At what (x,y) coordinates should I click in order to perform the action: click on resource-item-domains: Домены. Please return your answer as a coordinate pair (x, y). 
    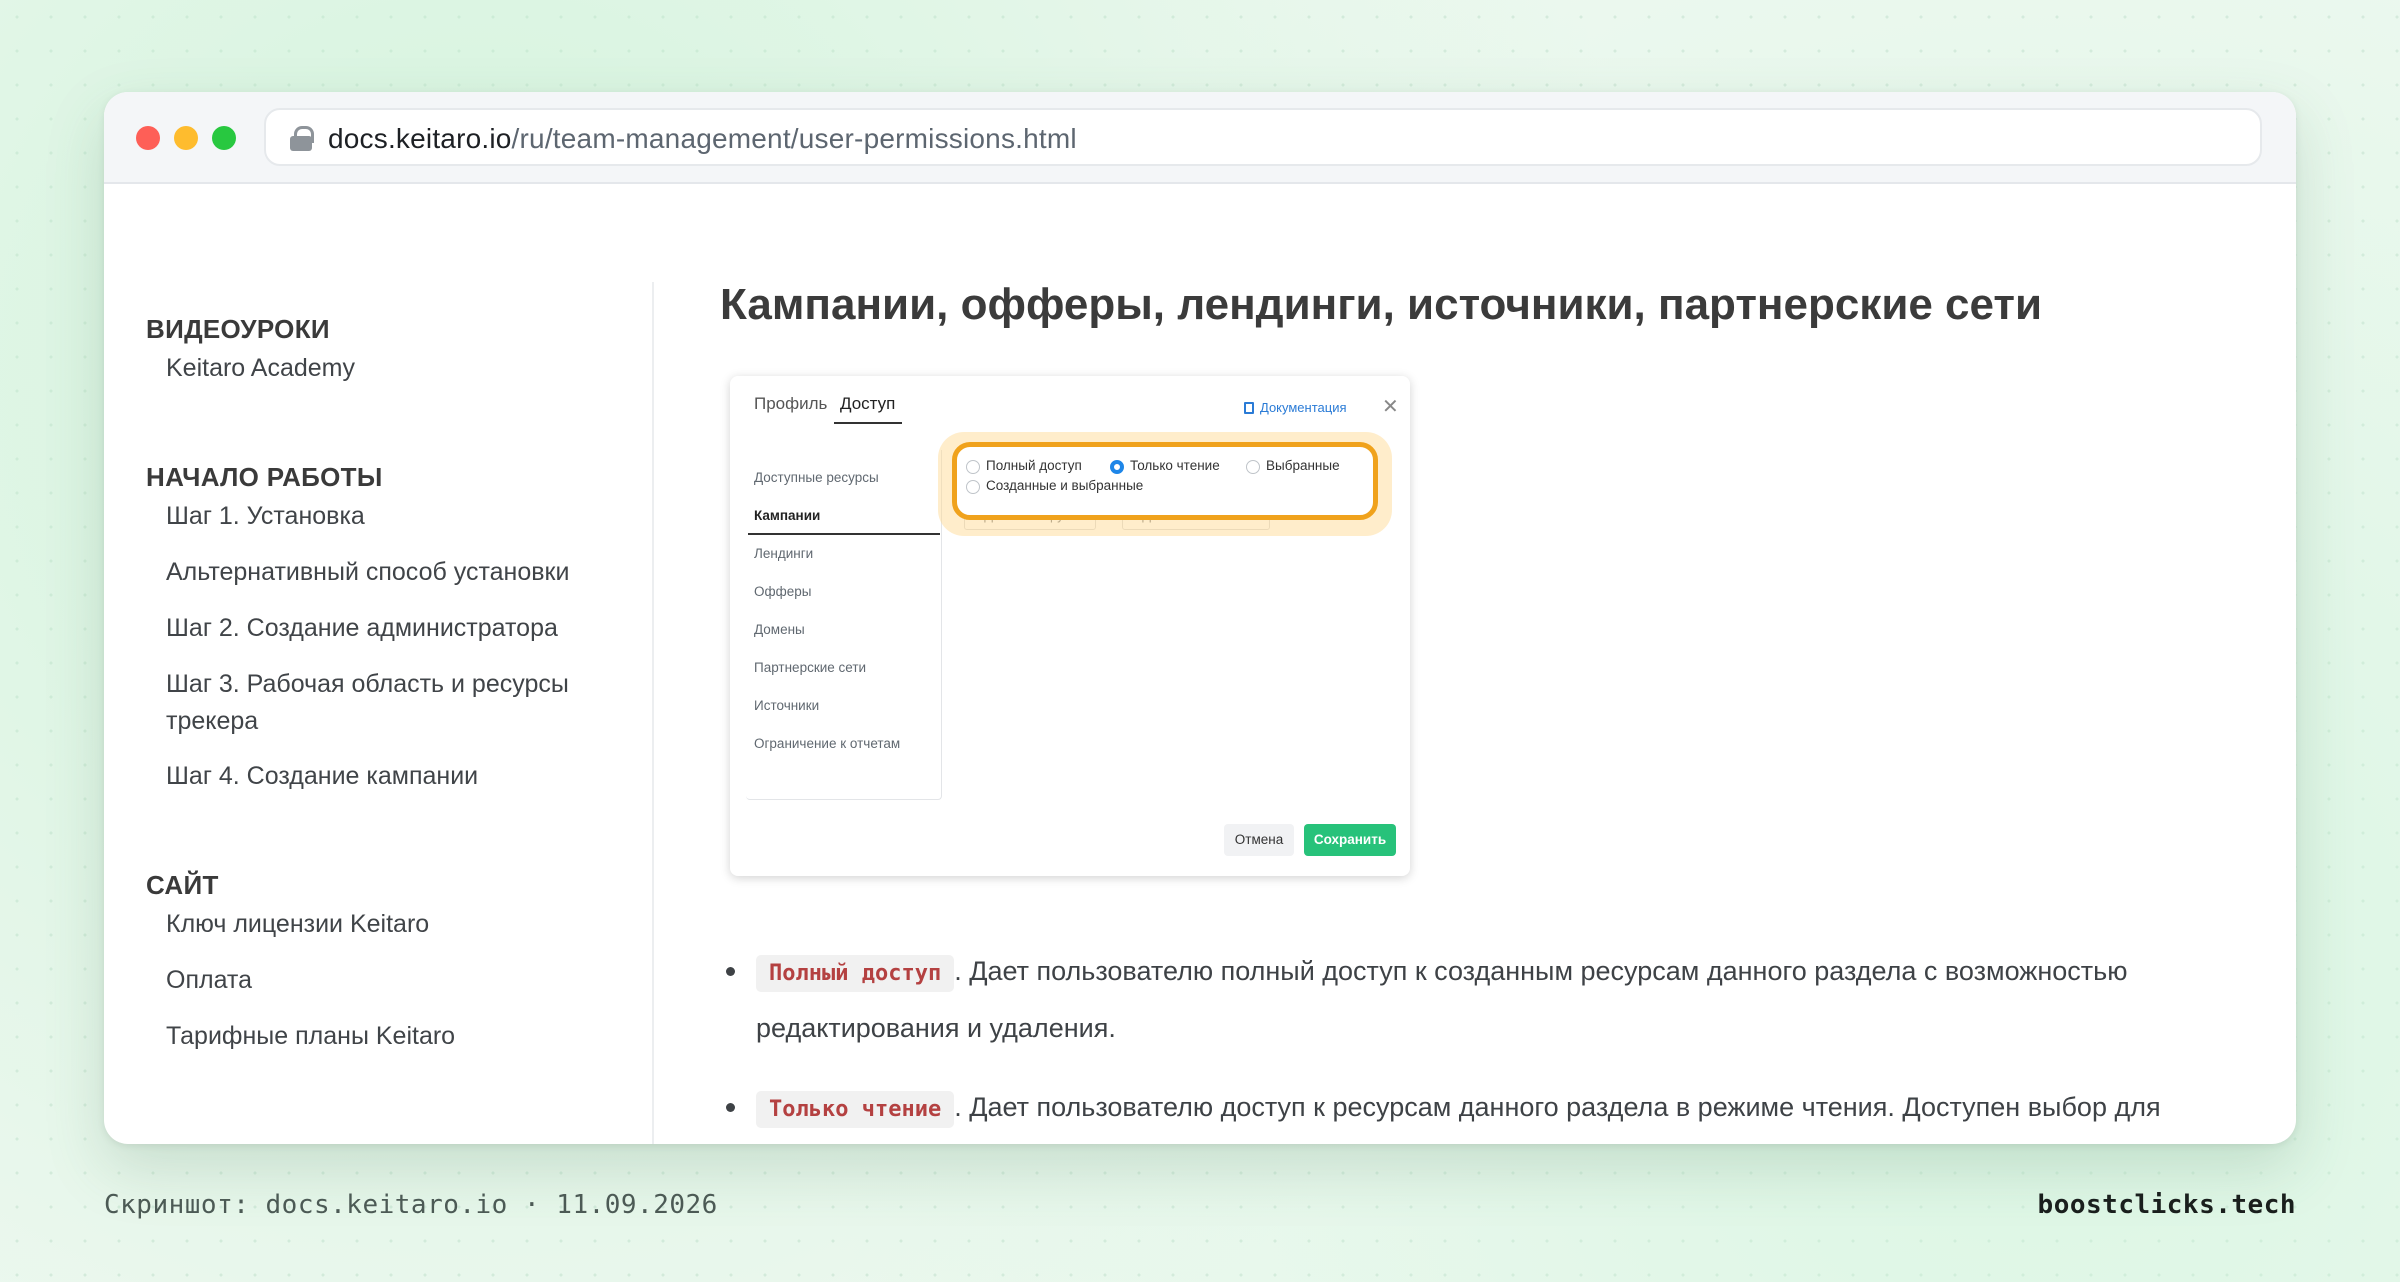
    Looking at the image, I should click on (779, 629).